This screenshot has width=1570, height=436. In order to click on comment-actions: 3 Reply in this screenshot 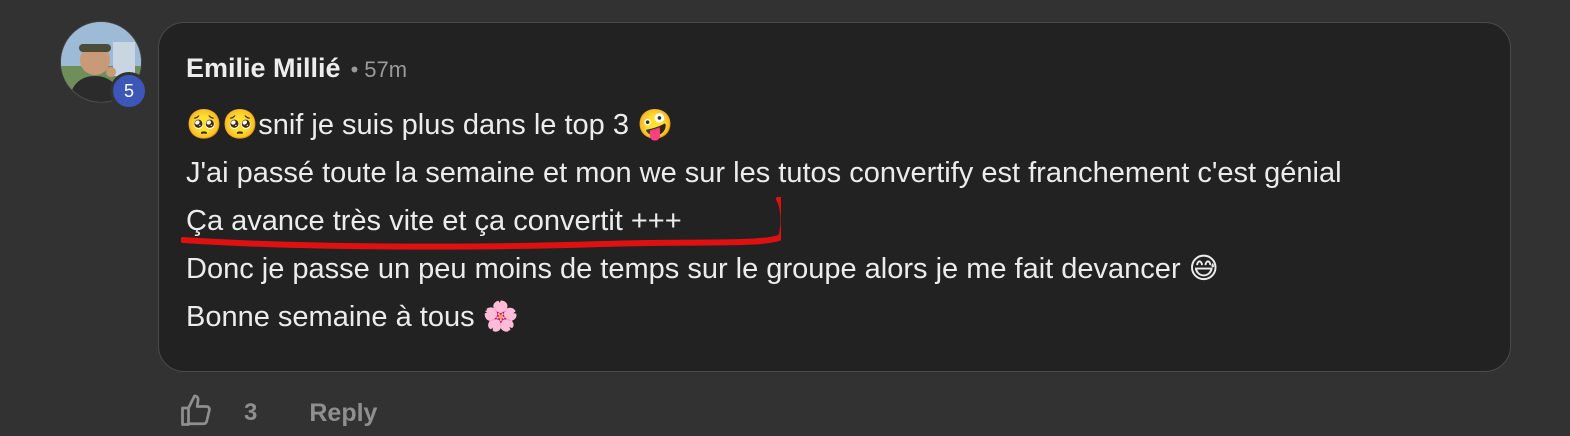, I will do `click(277, 413)`.